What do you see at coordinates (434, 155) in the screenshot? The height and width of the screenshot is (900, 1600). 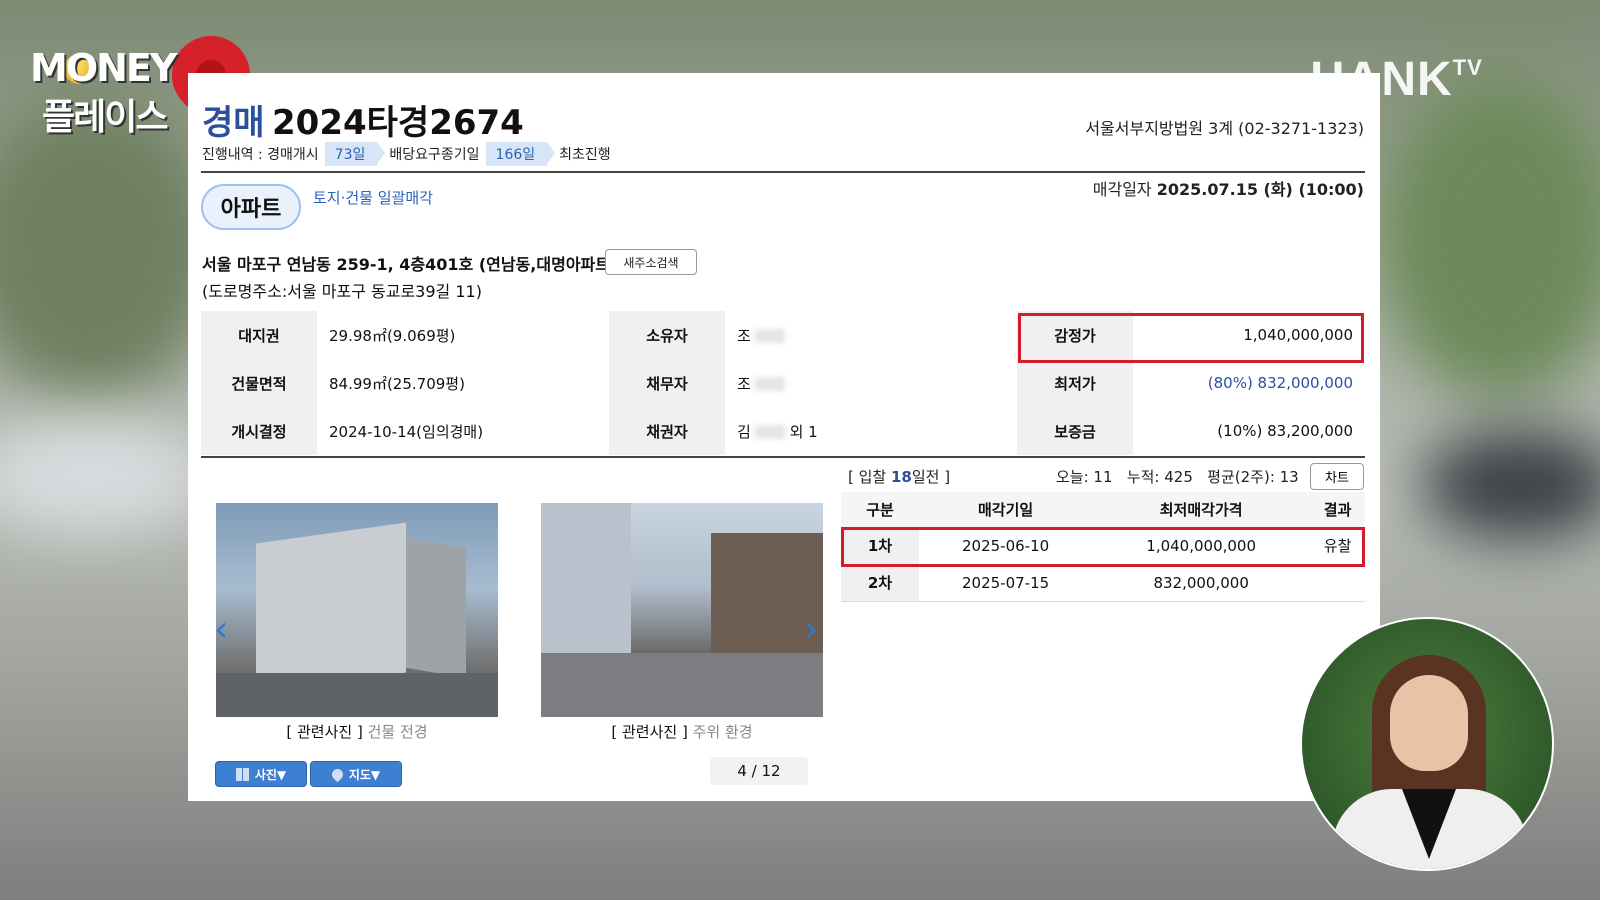 I see `progress-step: 배당요구종기일` at bounding box center [434, 155].